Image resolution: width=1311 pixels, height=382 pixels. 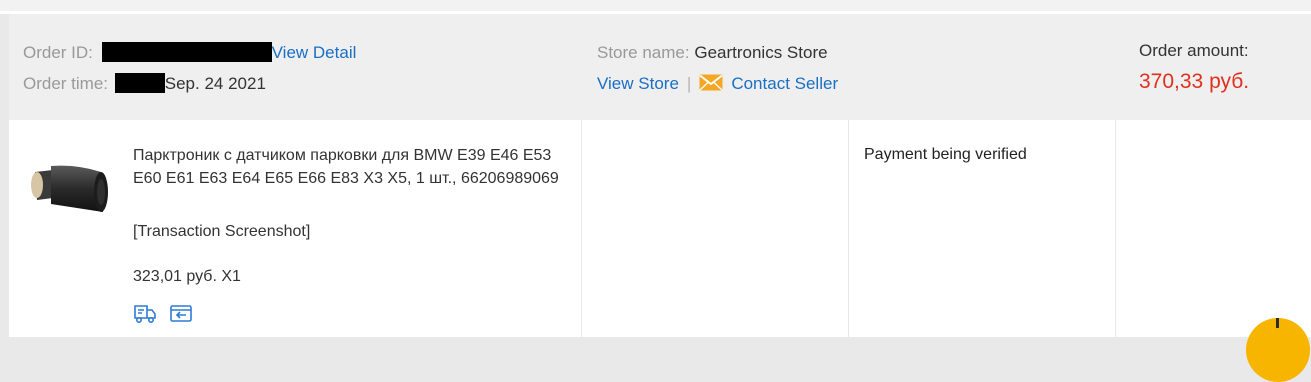 I want to click on transaction-screenshot-link: [Transaction Screenshot], so click(x=221, y=232).